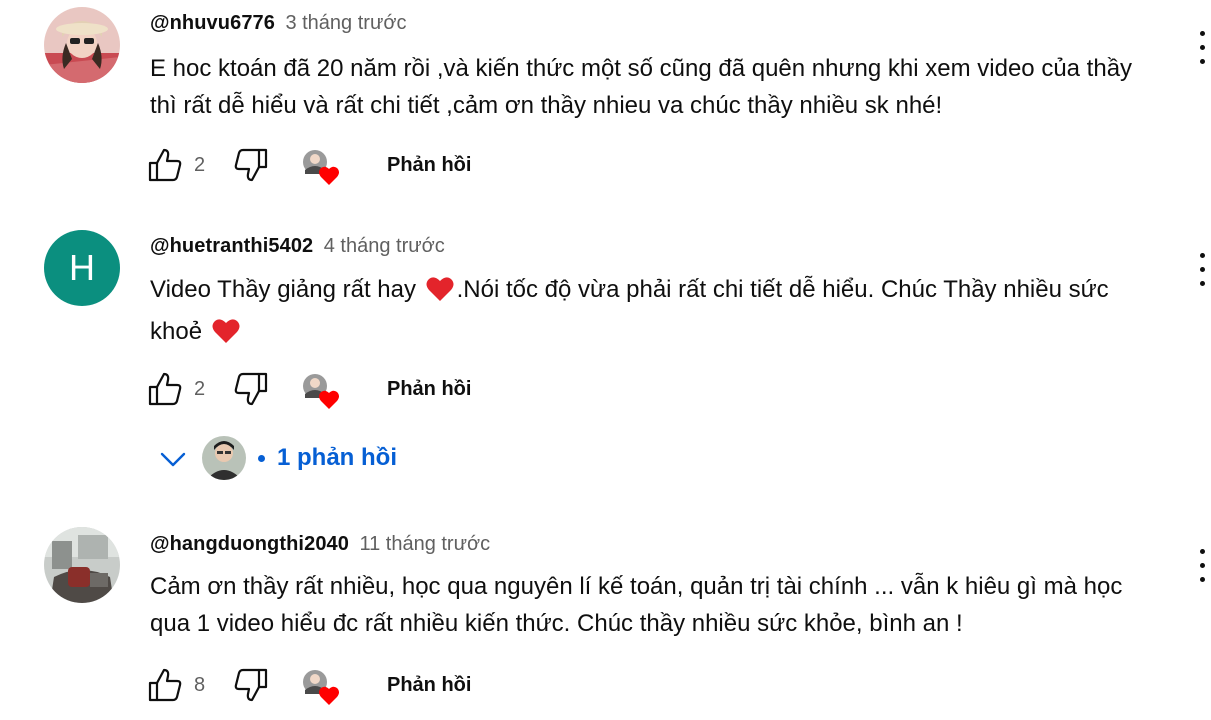 Image resolution: width=1211 pixels, height=720 pixels. What do you see at coordinates (224, 458) in the screenshot?
I see `reply-avatar` at bounding box center [224, 458].